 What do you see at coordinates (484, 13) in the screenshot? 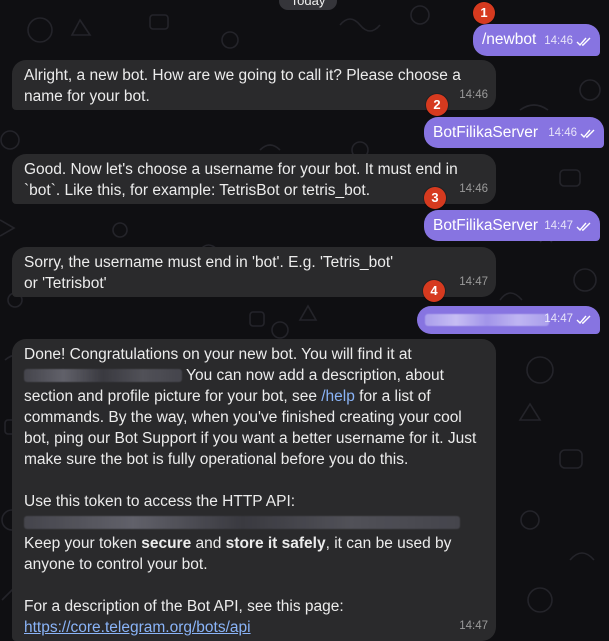
I see `annotation-badge: 1` at bounding box center [484, 13].